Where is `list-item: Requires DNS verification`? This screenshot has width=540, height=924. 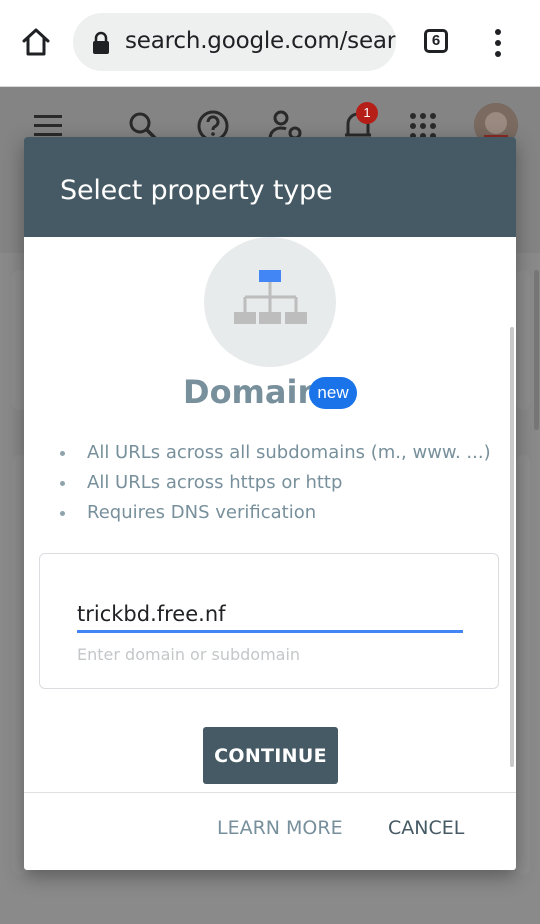 list-item: Requires DNS verification is located at coordinates (275, 517).